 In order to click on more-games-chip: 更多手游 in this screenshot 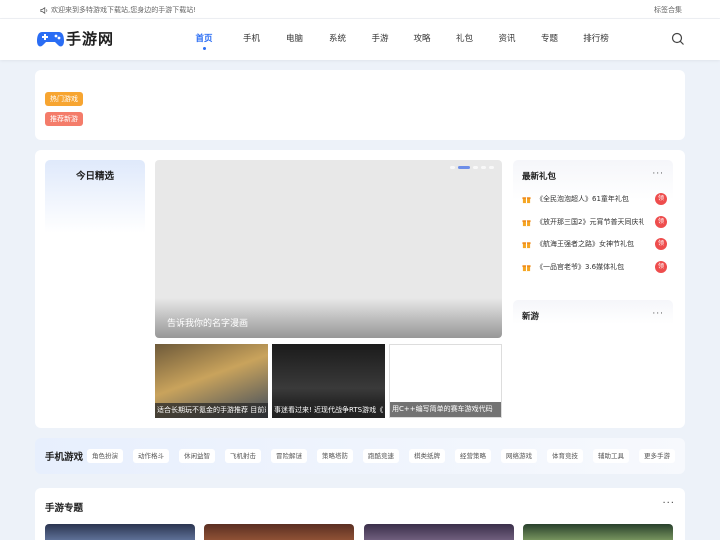, I will do `click(657, 456)`.